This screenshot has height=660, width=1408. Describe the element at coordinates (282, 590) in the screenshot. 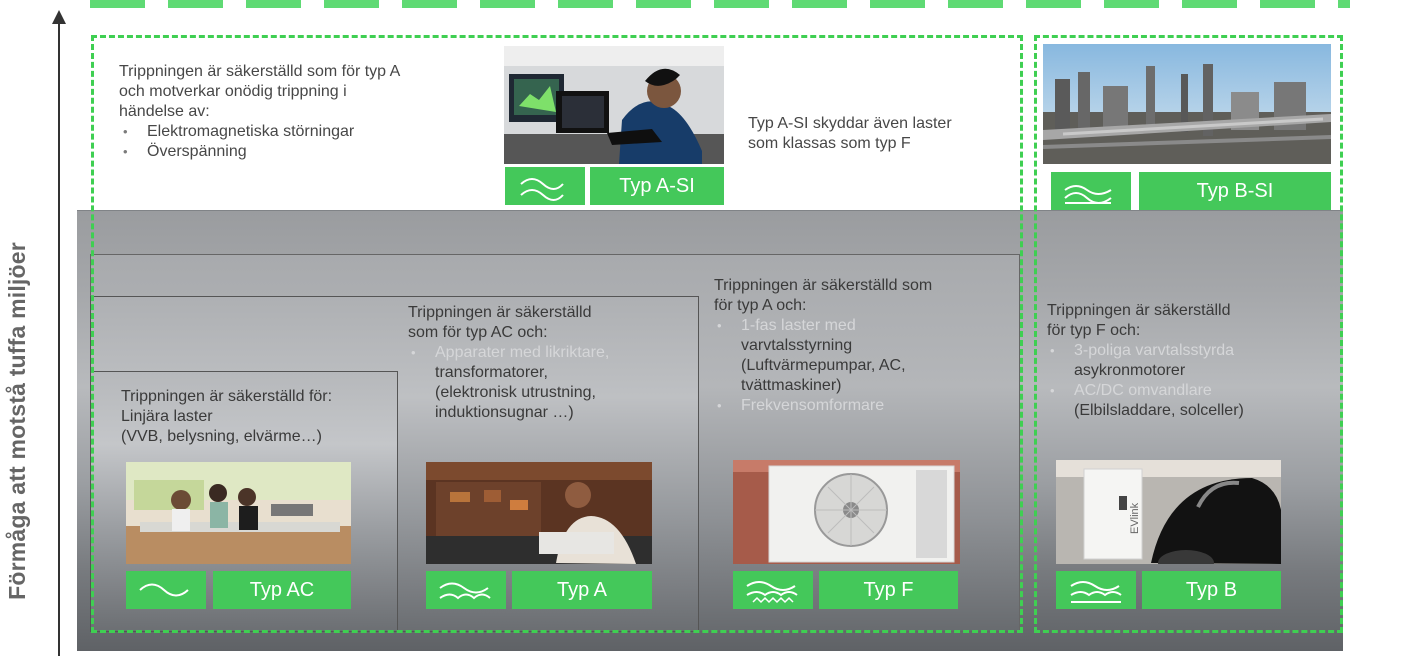

I see `badge-typ-ac: Typ AC` at that location.